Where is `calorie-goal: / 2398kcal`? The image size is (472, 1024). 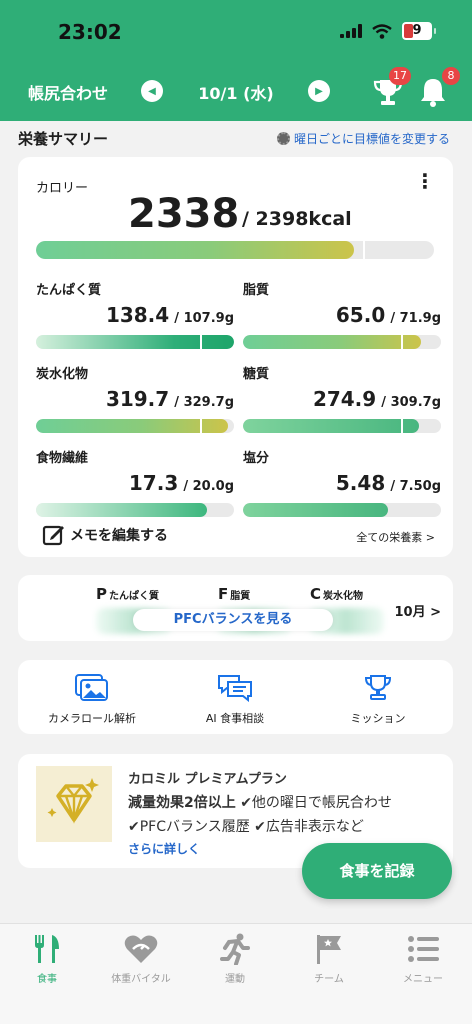 calorie-goal: / 2398kcal is located at coordinates (297, 219).